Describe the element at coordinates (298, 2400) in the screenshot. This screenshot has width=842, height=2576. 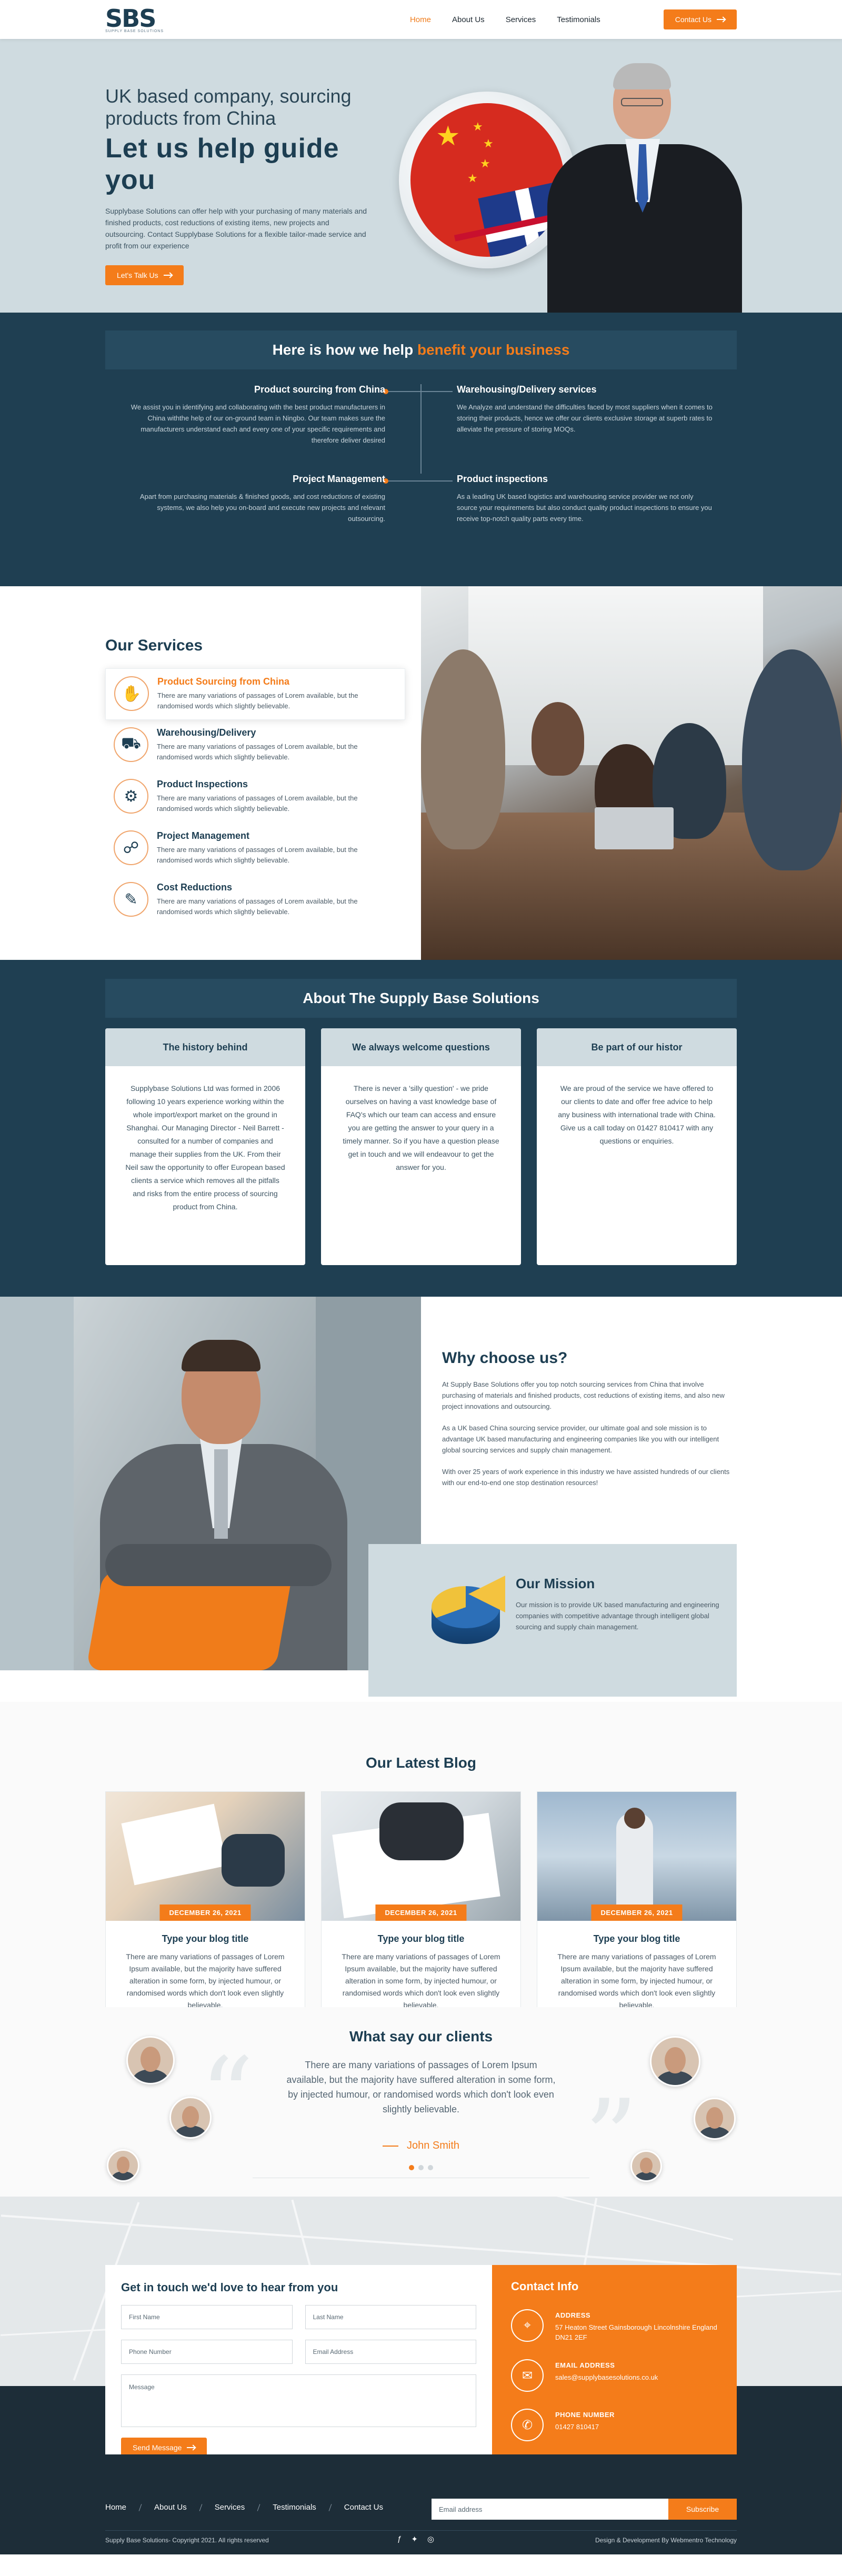
I see `message-field: Message` at that location.